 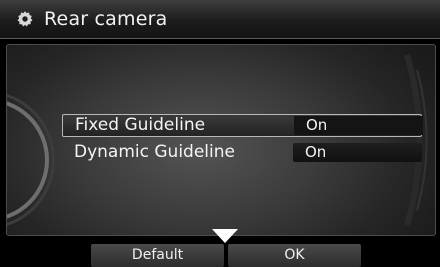 I want to click on bottom-button-bar: Default OK, so click(x=220, y=255).